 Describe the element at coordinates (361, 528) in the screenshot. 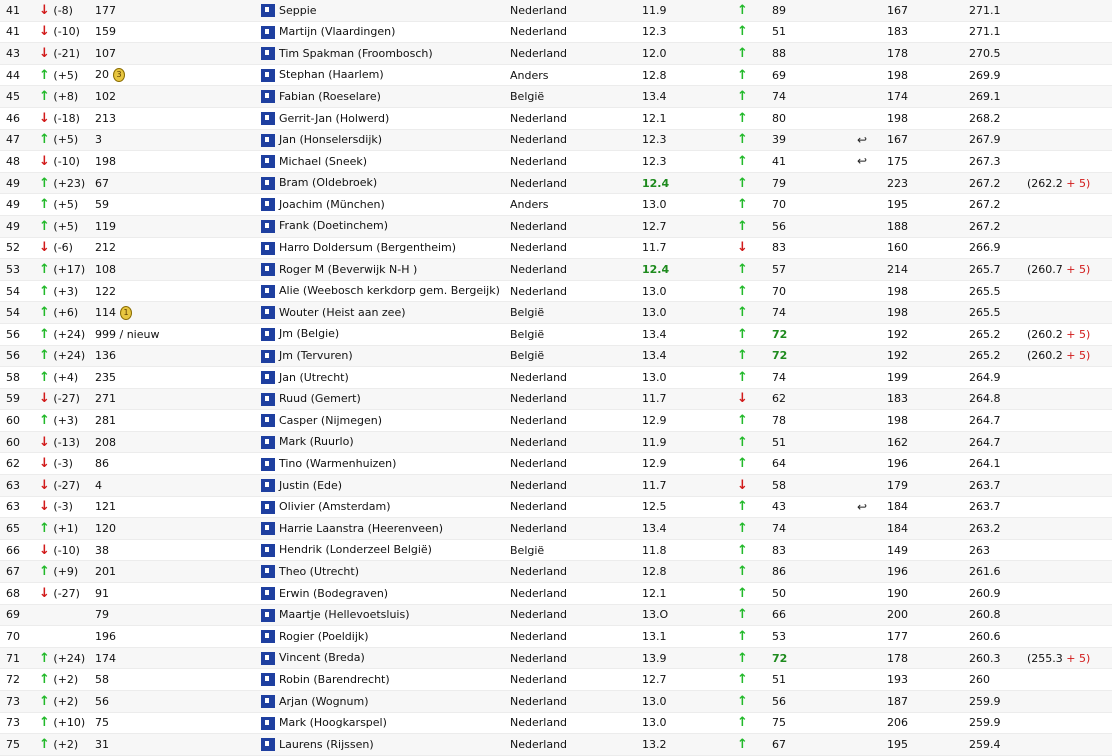

I see `player-name: Harrie Laanstra (Heerenveen)` at that location.